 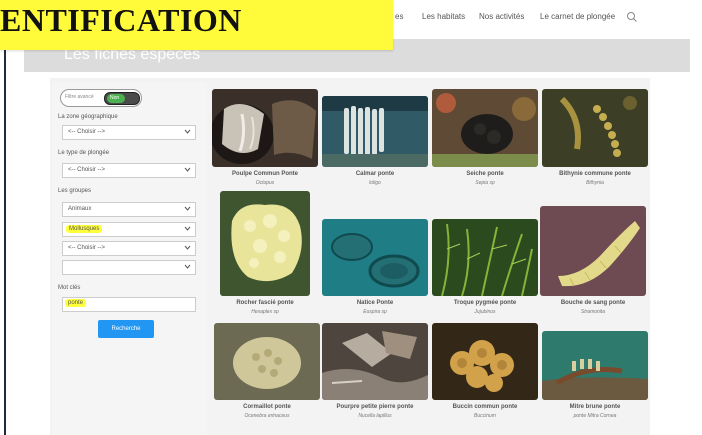 I want to click on species-card: Troque pygmée ponte Jujubinus, so click(x=485, y=267).